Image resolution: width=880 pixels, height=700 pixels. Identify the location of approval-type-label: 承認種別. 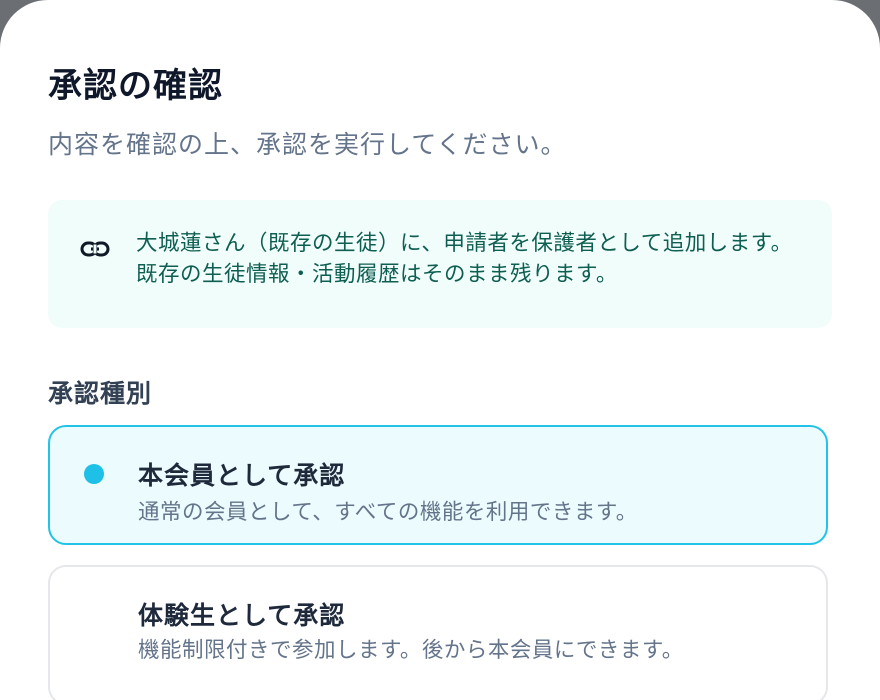
(100, 393).